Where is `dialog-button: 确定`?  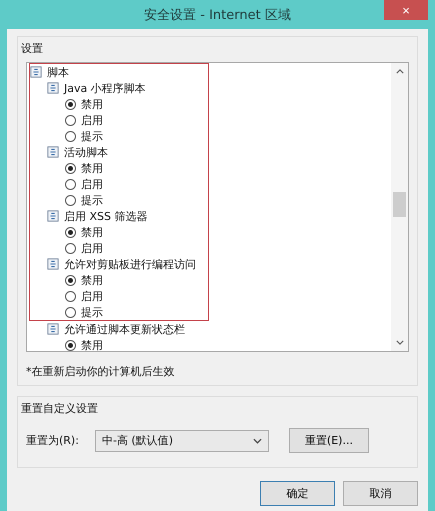
dialog-button: 确定 is located at coordinates (297, 493).